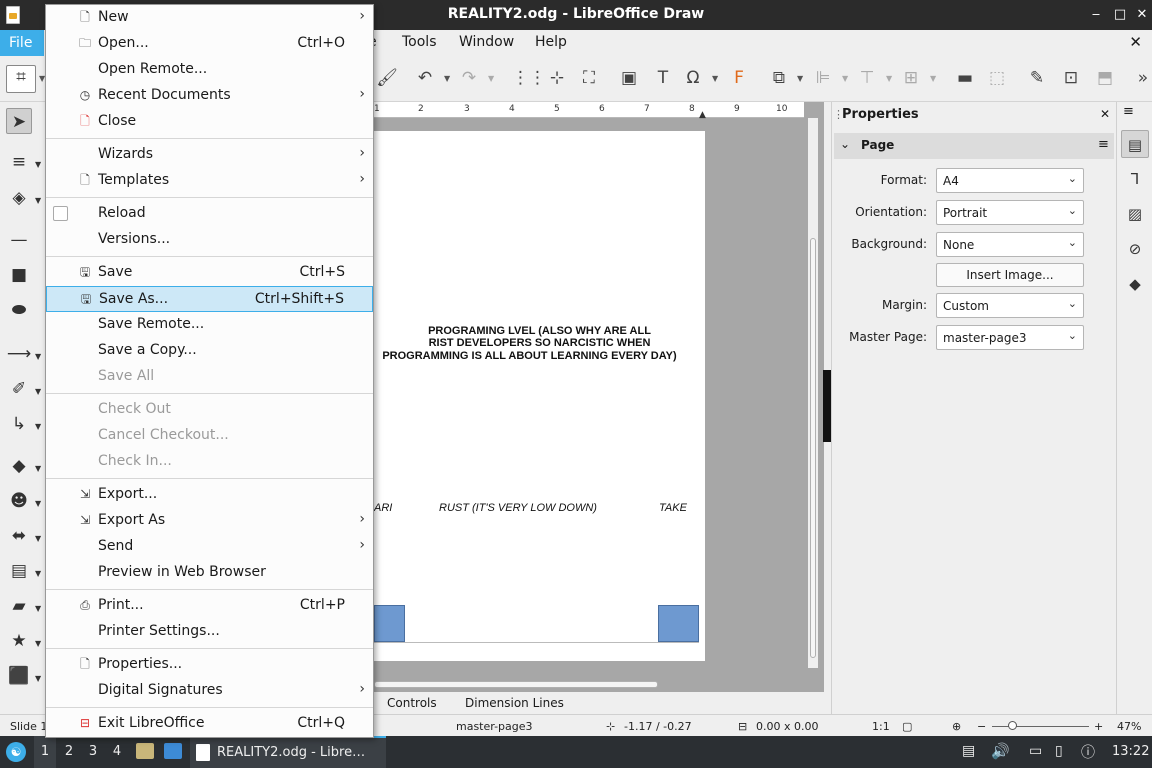  What do you see at coordinates (209, 214) in the screenshot?
I see `menu-item-reload: Reload` at bounding box center [209, 214].